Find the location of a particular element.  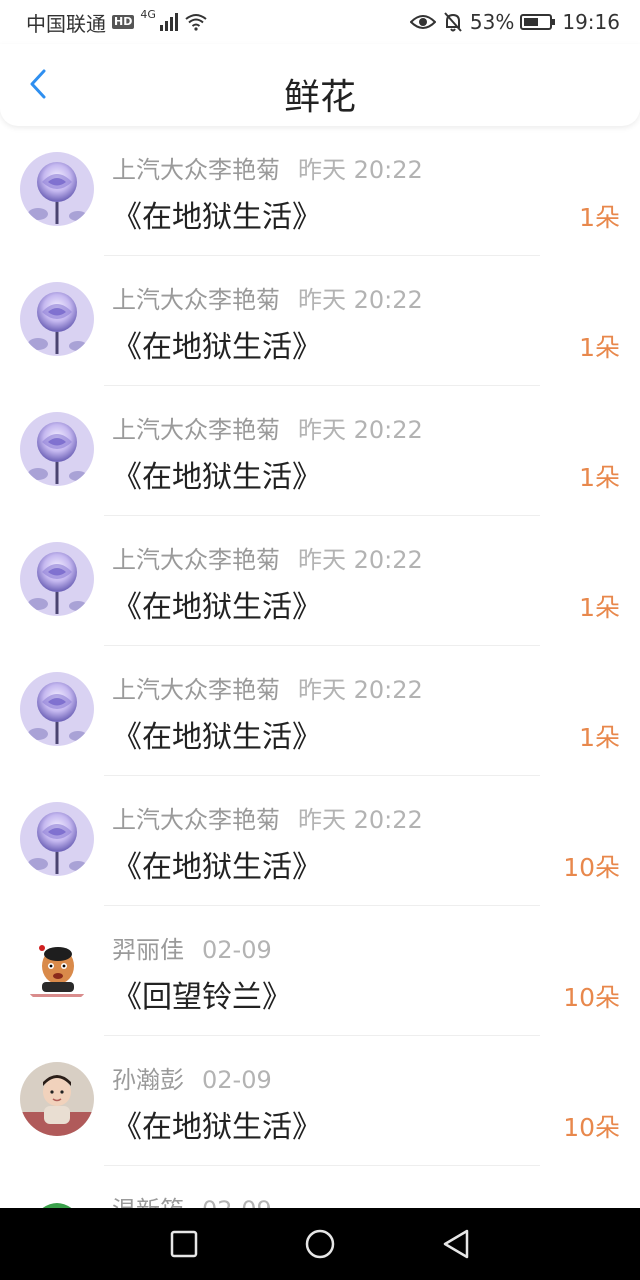

list-item: 孙瀚彭 02-09 《在地狱生活》 10朵 is located at coordinates (320, 1101).